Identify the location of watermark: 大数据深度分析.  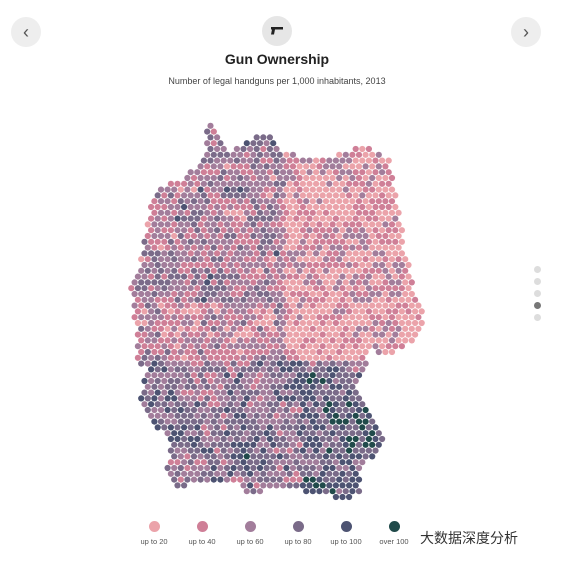
(469, 538).